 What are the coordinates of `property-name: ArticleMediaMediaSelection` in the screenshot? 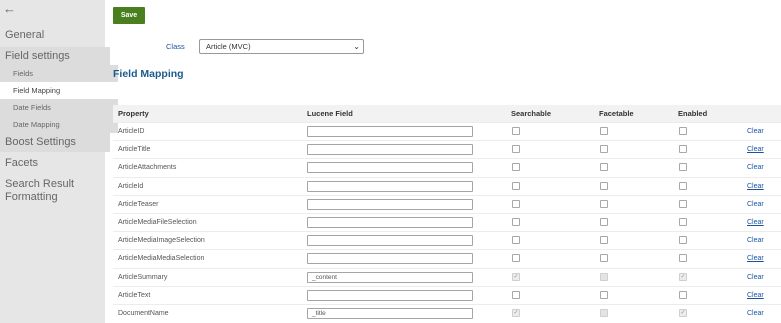 It's located at (161, 259).